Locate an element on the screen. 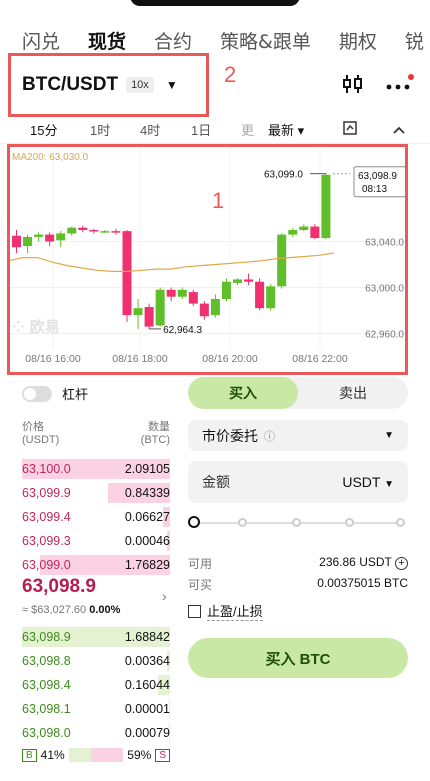 The image size is (430, 781). buyable-value: 0.00375015 BTC is located at coordinates (362, 583).